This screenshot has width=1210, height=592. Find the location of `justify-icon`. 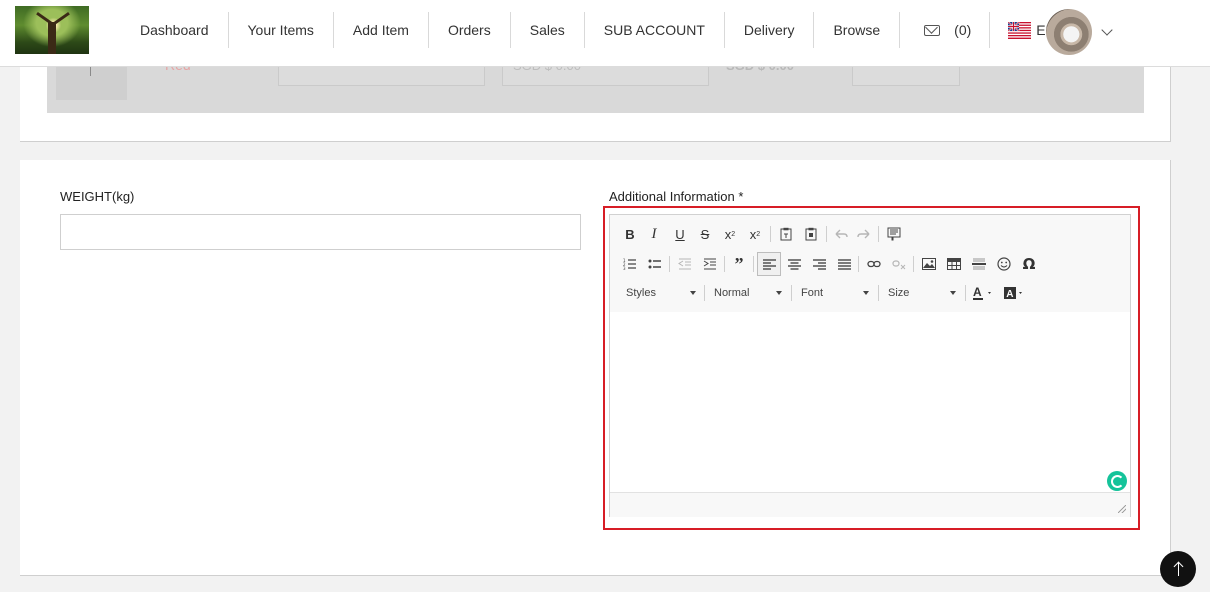

justify-icon is located at coordinates (844, 264).